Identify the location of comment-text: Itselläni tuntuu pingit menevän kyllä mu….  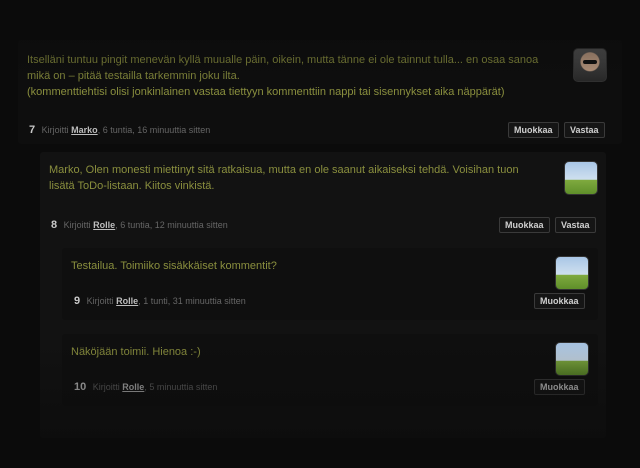
(297, 76).